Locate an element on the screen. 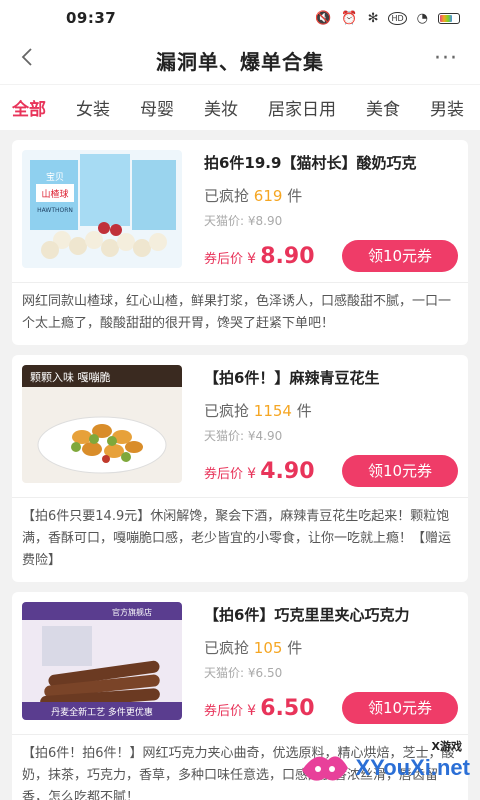 Image resolution: width=480 pixels, height=800 pixels. more-dots-icon: ··· is located at coordinates (446, 58).